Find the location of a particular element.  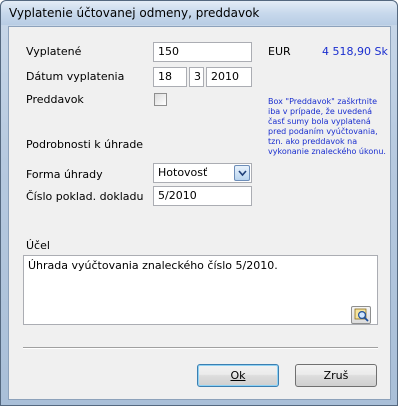

payment-details-heading: Podrobnosti k úhrade is located at coordinates (85, 144).